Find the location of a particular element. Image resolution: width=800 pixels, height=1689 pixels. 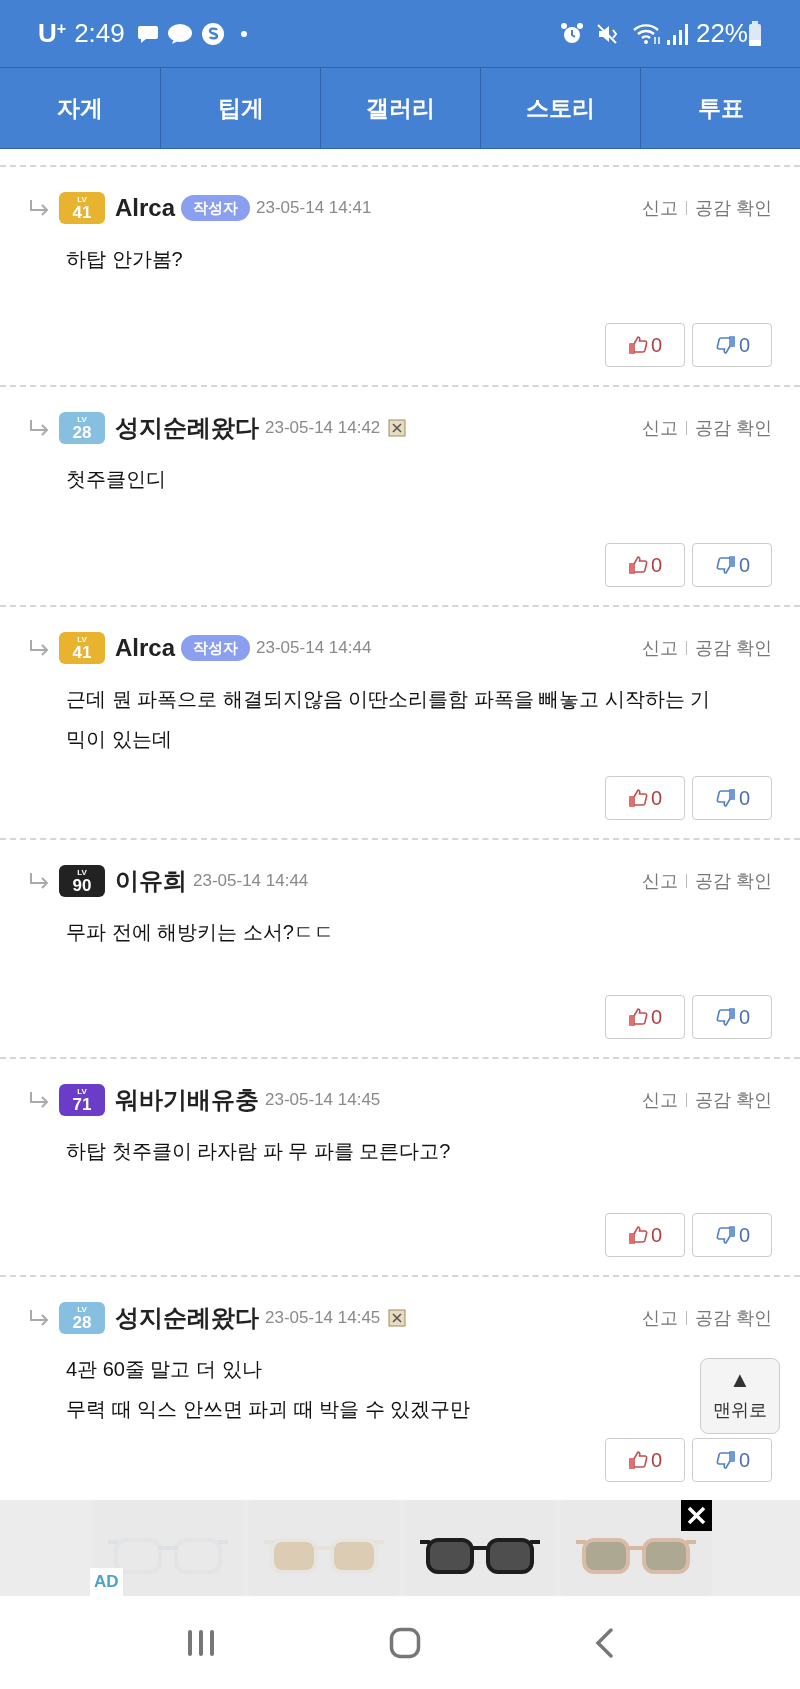

recent-apps-icon is located at coordinates (201, 1642).